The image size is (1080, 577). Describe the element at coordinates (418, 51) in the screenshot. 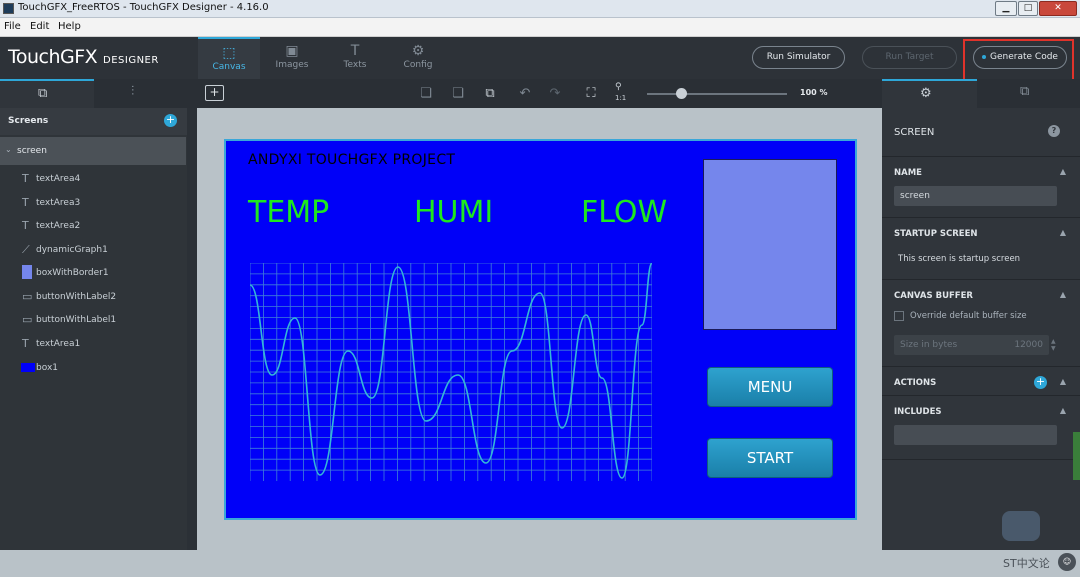

I see `config-icon: ⚙` at that location.